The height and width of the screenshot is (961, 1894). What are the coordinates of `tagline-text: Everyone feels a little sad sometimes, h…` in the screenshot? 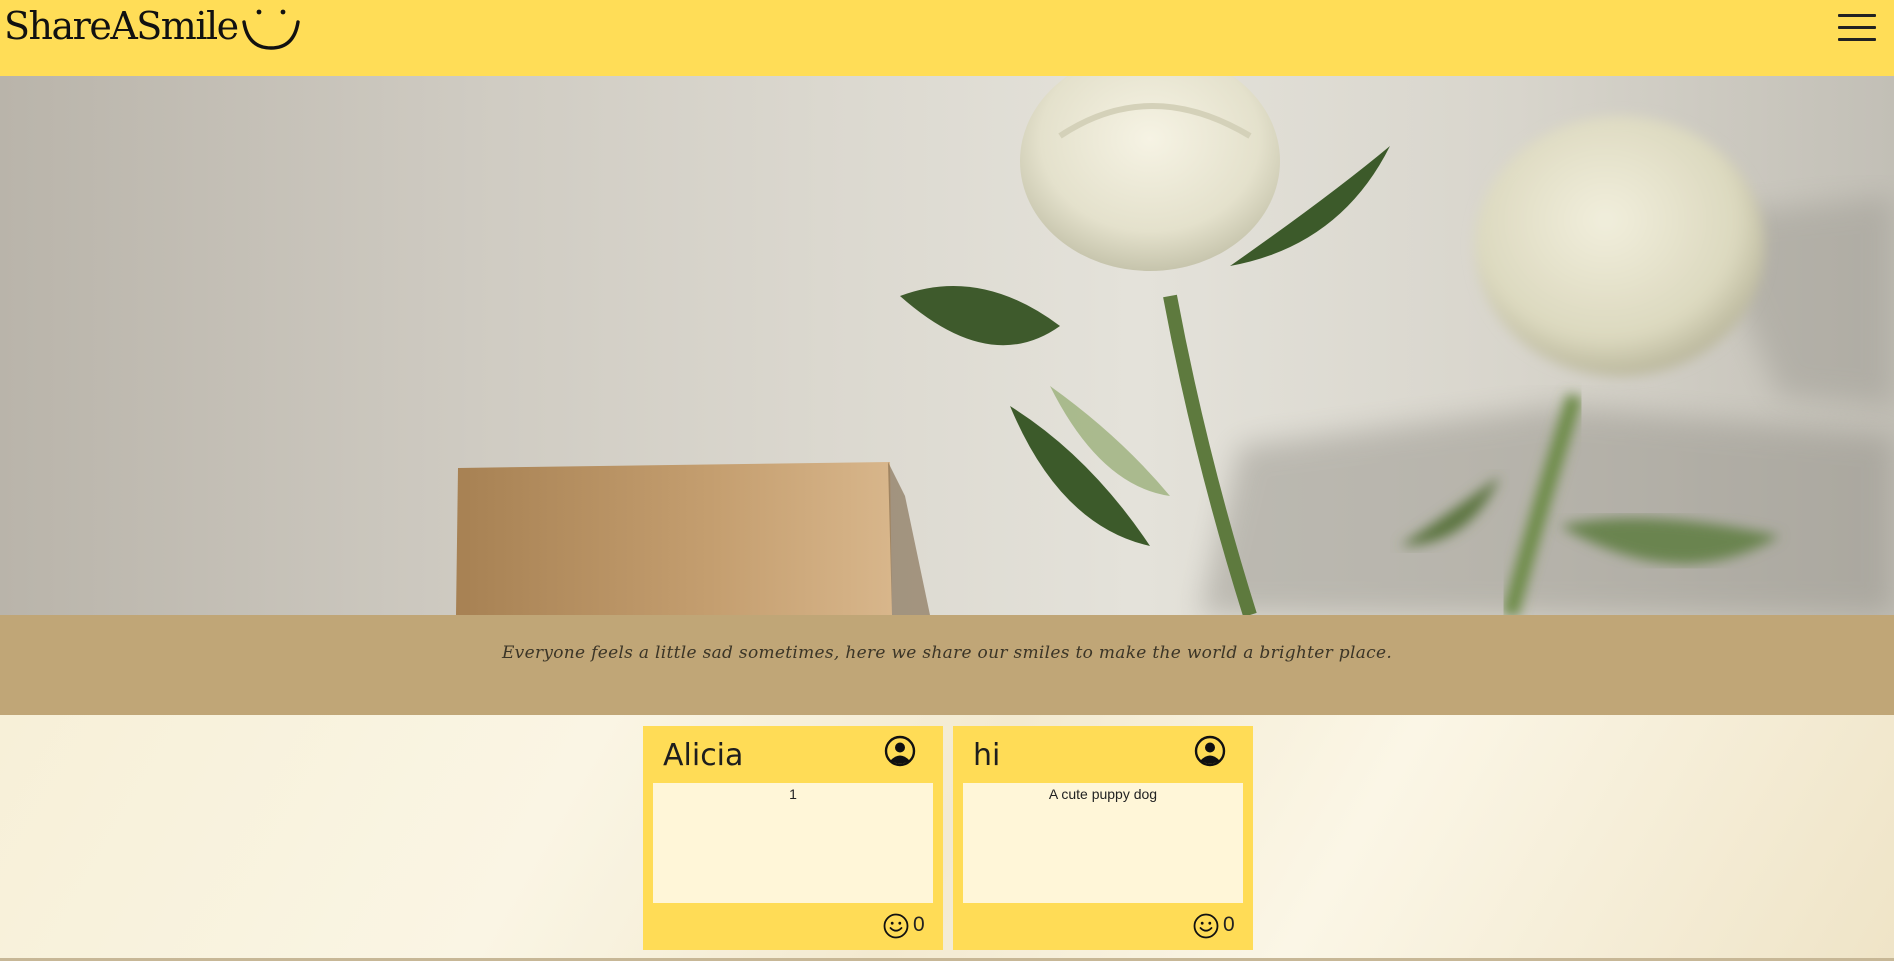 It's located at (947, 653).